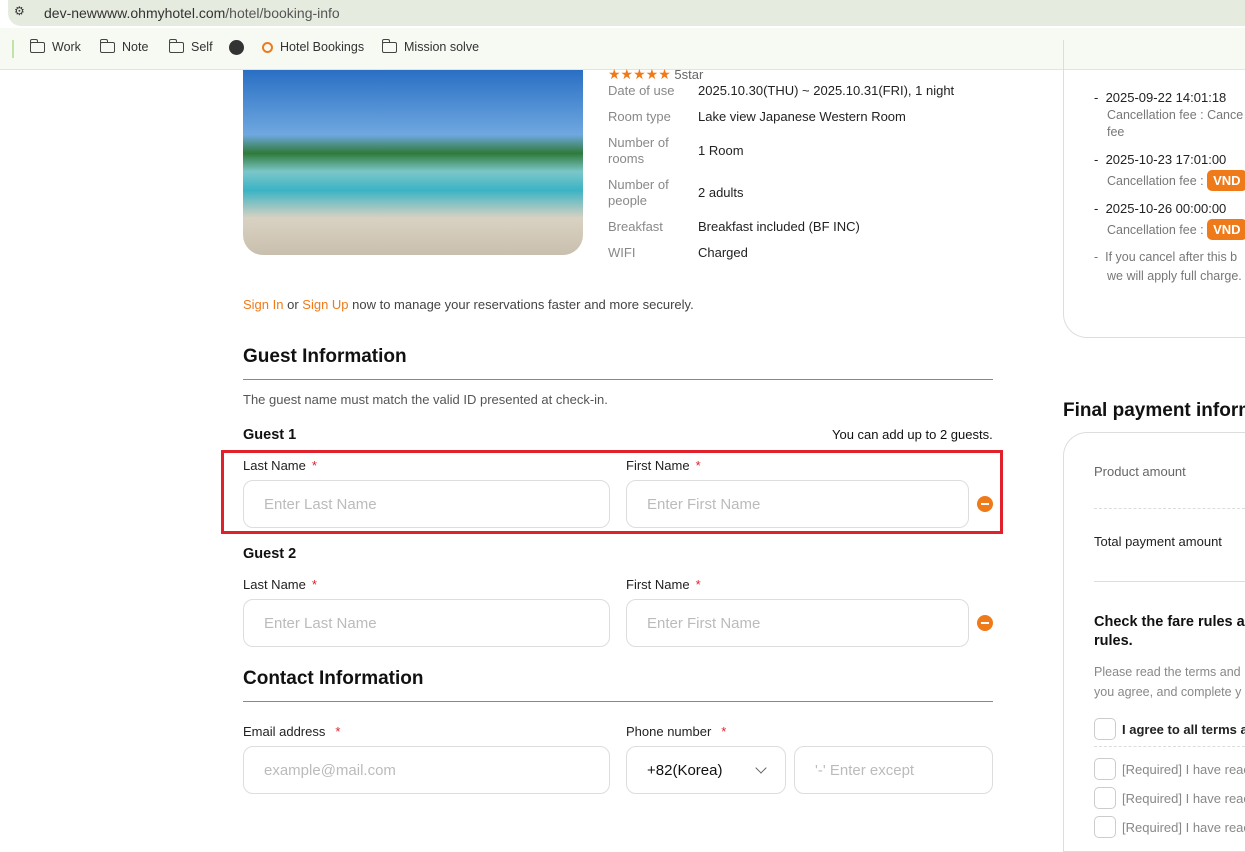 Image resolution: width=1245 pixels, height=852 pixels. What do you see at coordinates (267, 47) in the screenshot?
I see `orange-icon` at bounding box center [267, 47].